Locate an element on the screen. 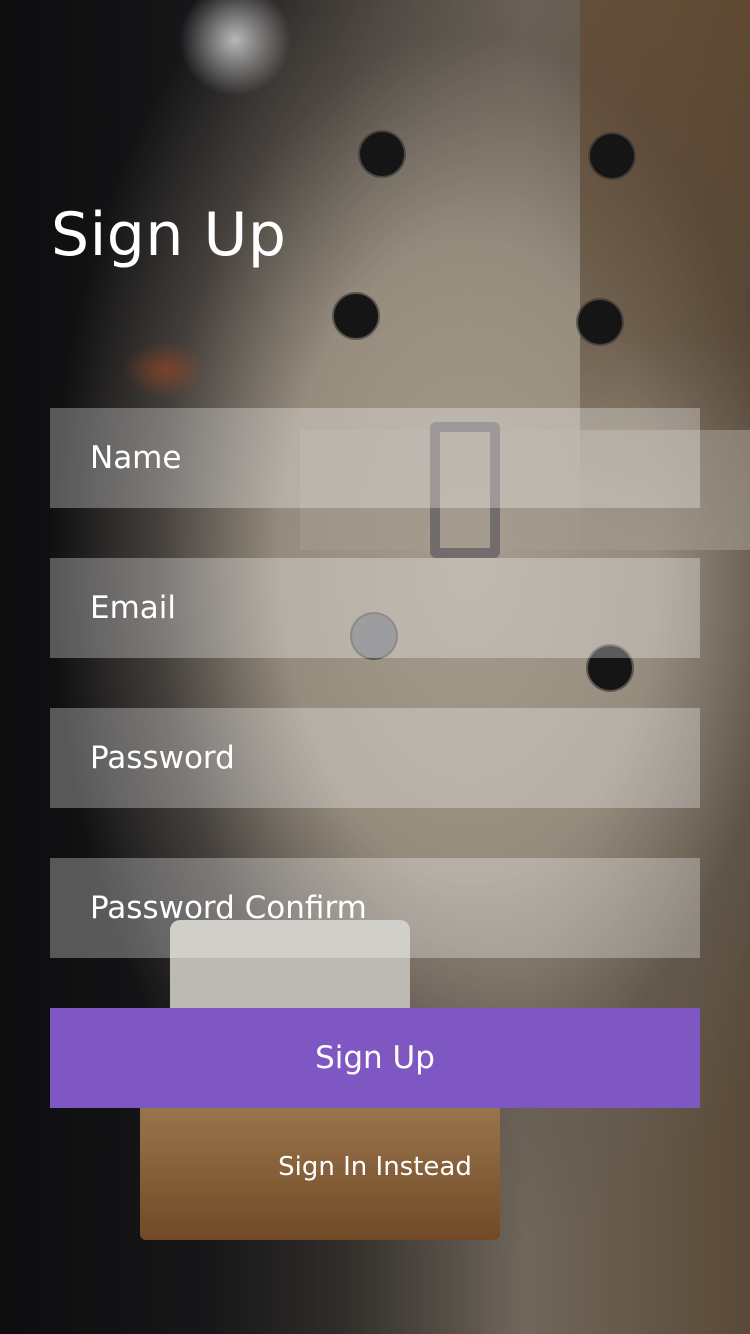  password-confirm-field is located at coordinates (375, 908).